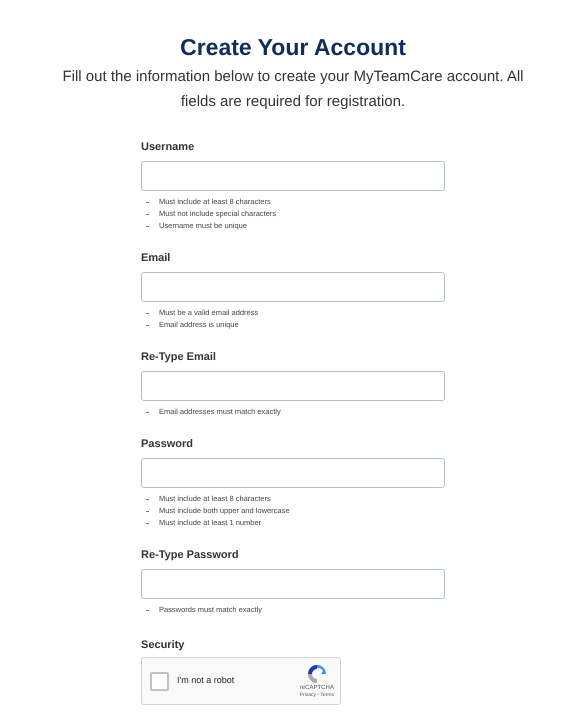 The height and width of the screenshot is (726, 586). Describe the element at coordinates (167, 444) in the screenshot. I see `field-label: Password` at that location.